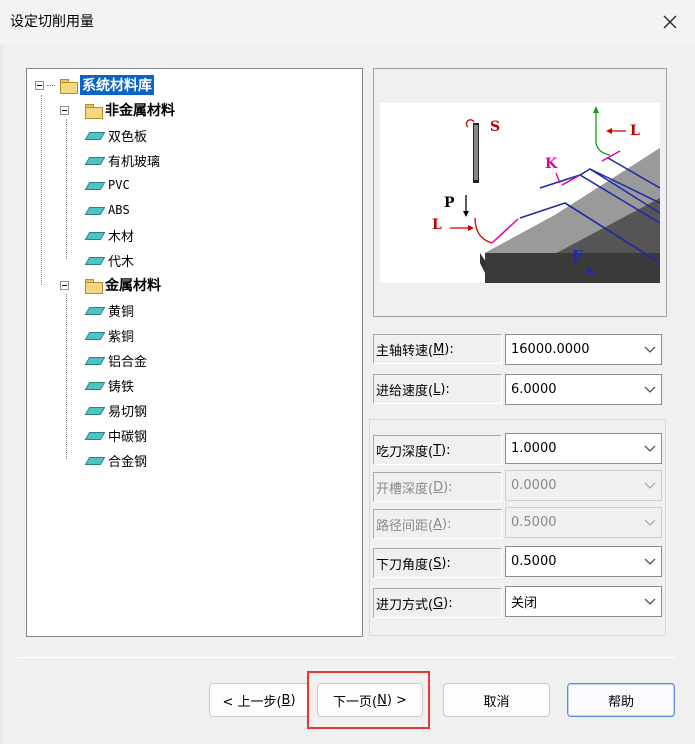  I want to click on tree-item: ABS, so click(107, 210).